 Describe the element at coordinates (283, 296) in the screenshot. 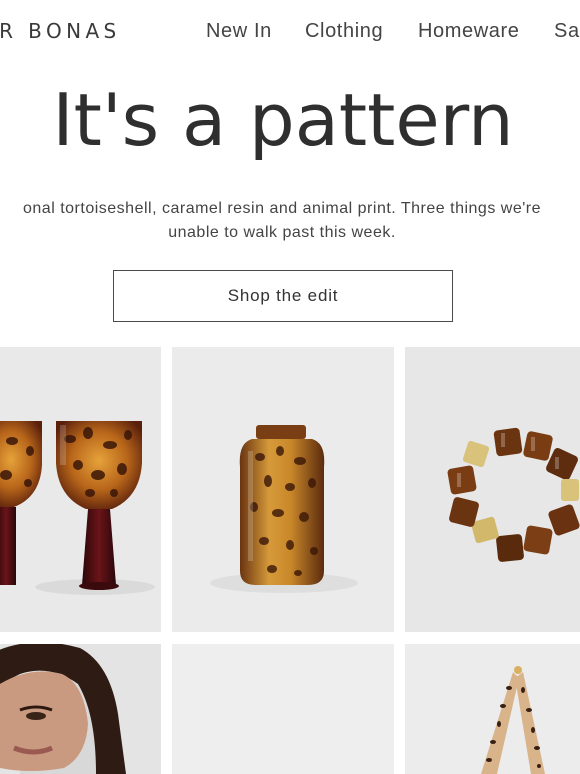

I see `shop-the-edit-button: Shop the edit` at that location.